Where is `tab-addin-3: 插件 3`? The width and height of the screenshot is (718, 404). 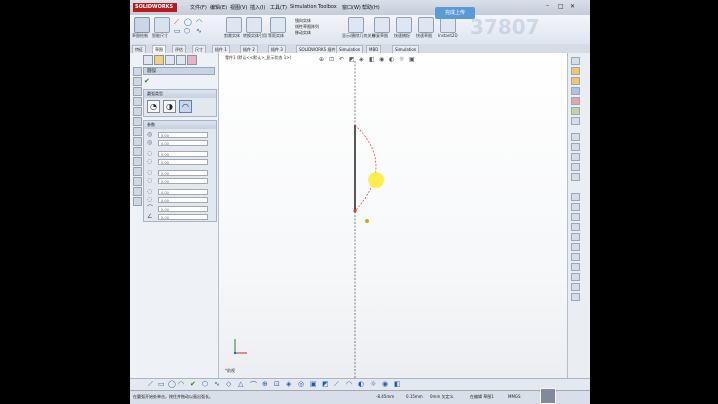 tab-addin-3: 插件 3 is located at coordinates (277, 49).